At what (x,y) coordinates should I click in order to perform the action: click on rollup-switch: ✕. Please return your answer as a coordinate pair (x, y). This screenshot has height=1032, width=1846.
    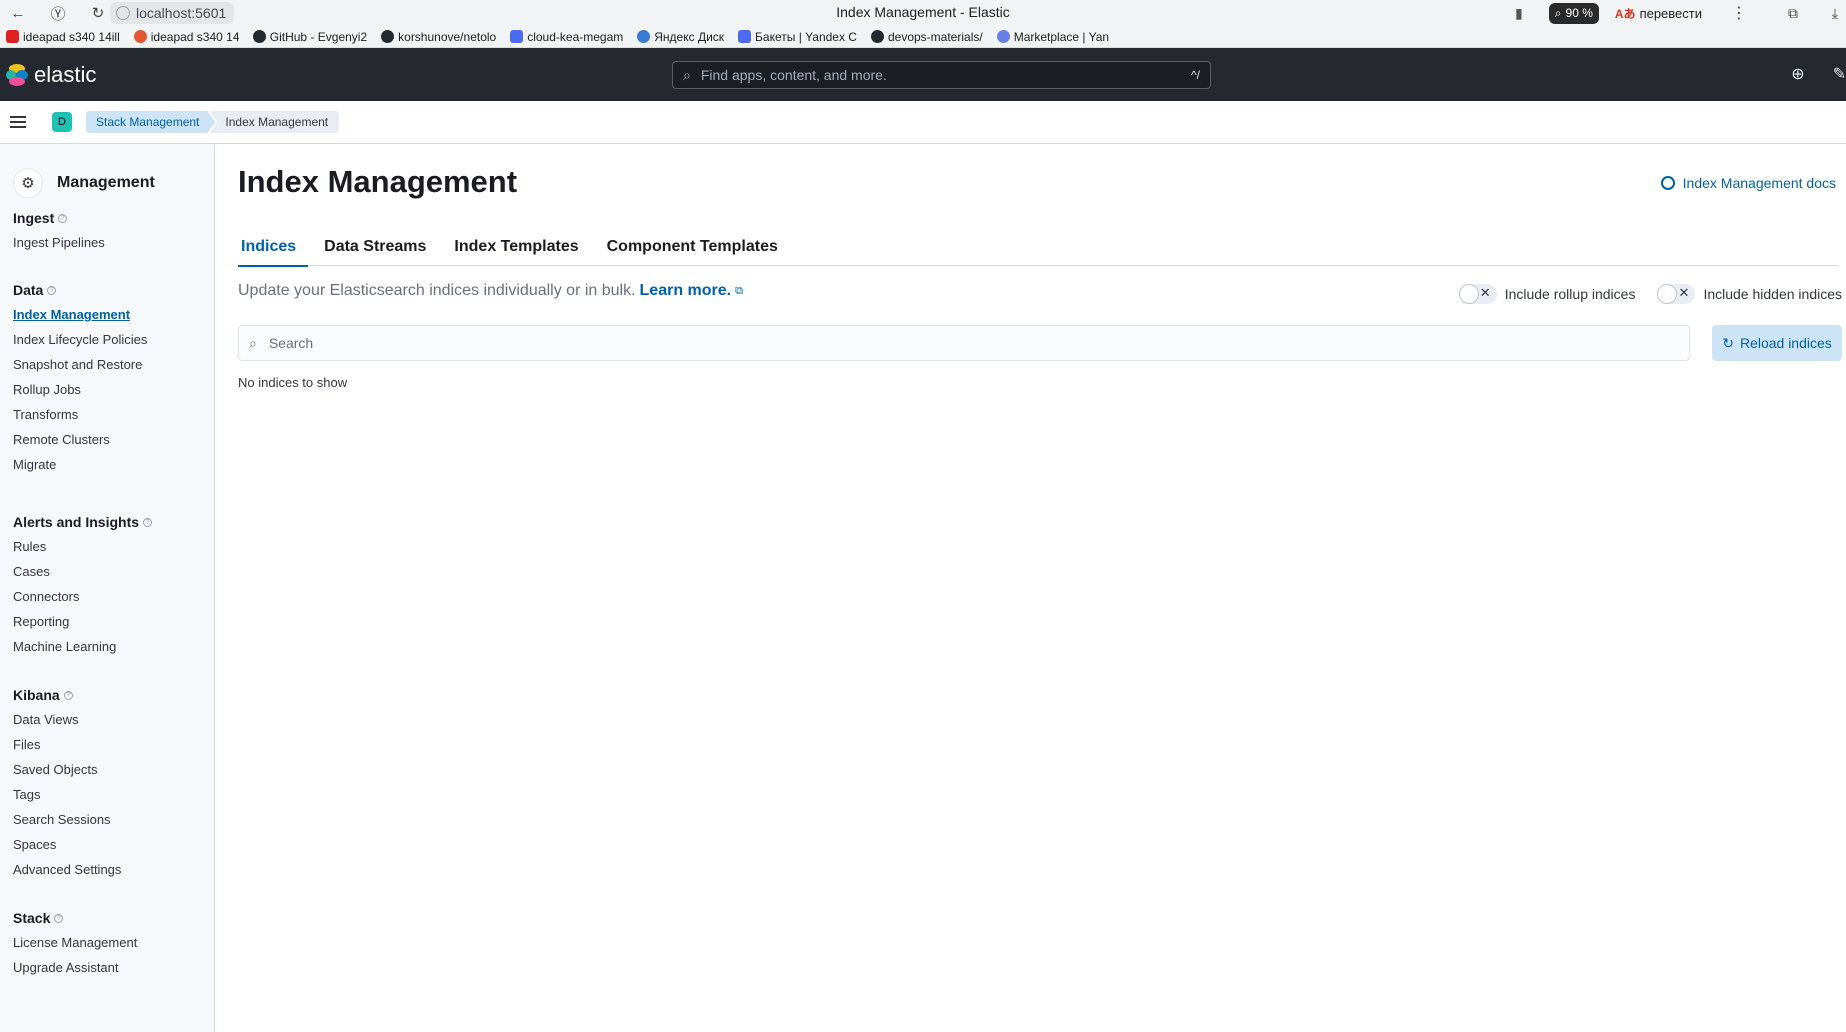
    Looking at the image, I should click on (1477, 294).